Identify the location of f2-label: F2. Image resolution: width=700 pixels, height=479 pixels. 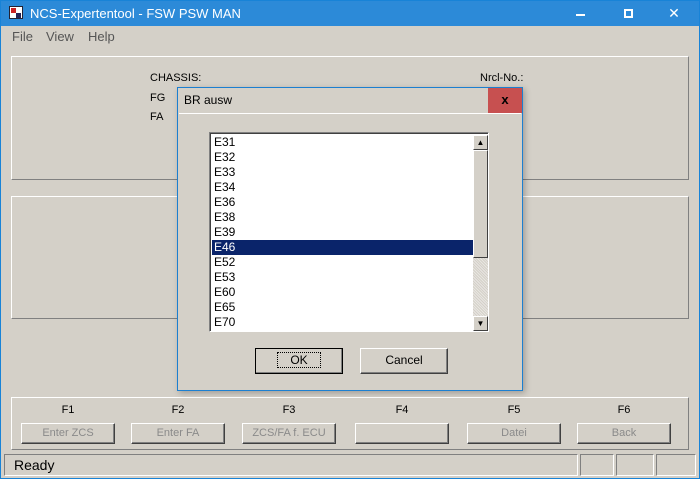
(178, 410).